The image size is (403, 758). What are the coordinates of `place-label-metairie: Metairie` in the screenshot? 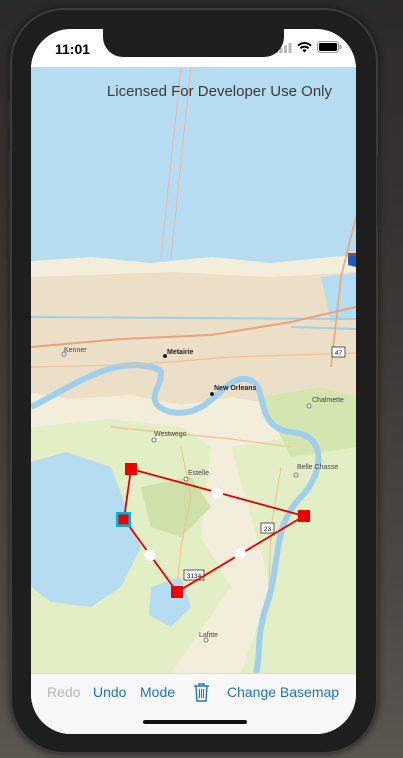 It's located at (180, 352).